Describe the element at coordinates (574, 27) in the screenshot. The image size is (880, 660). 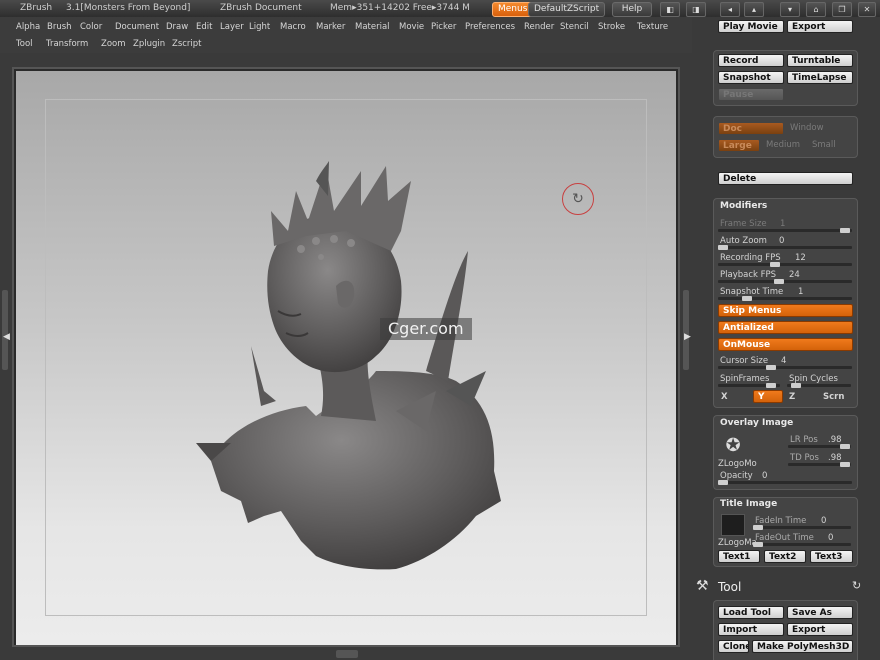
I see `menu-stencil: Stencil` at that location.